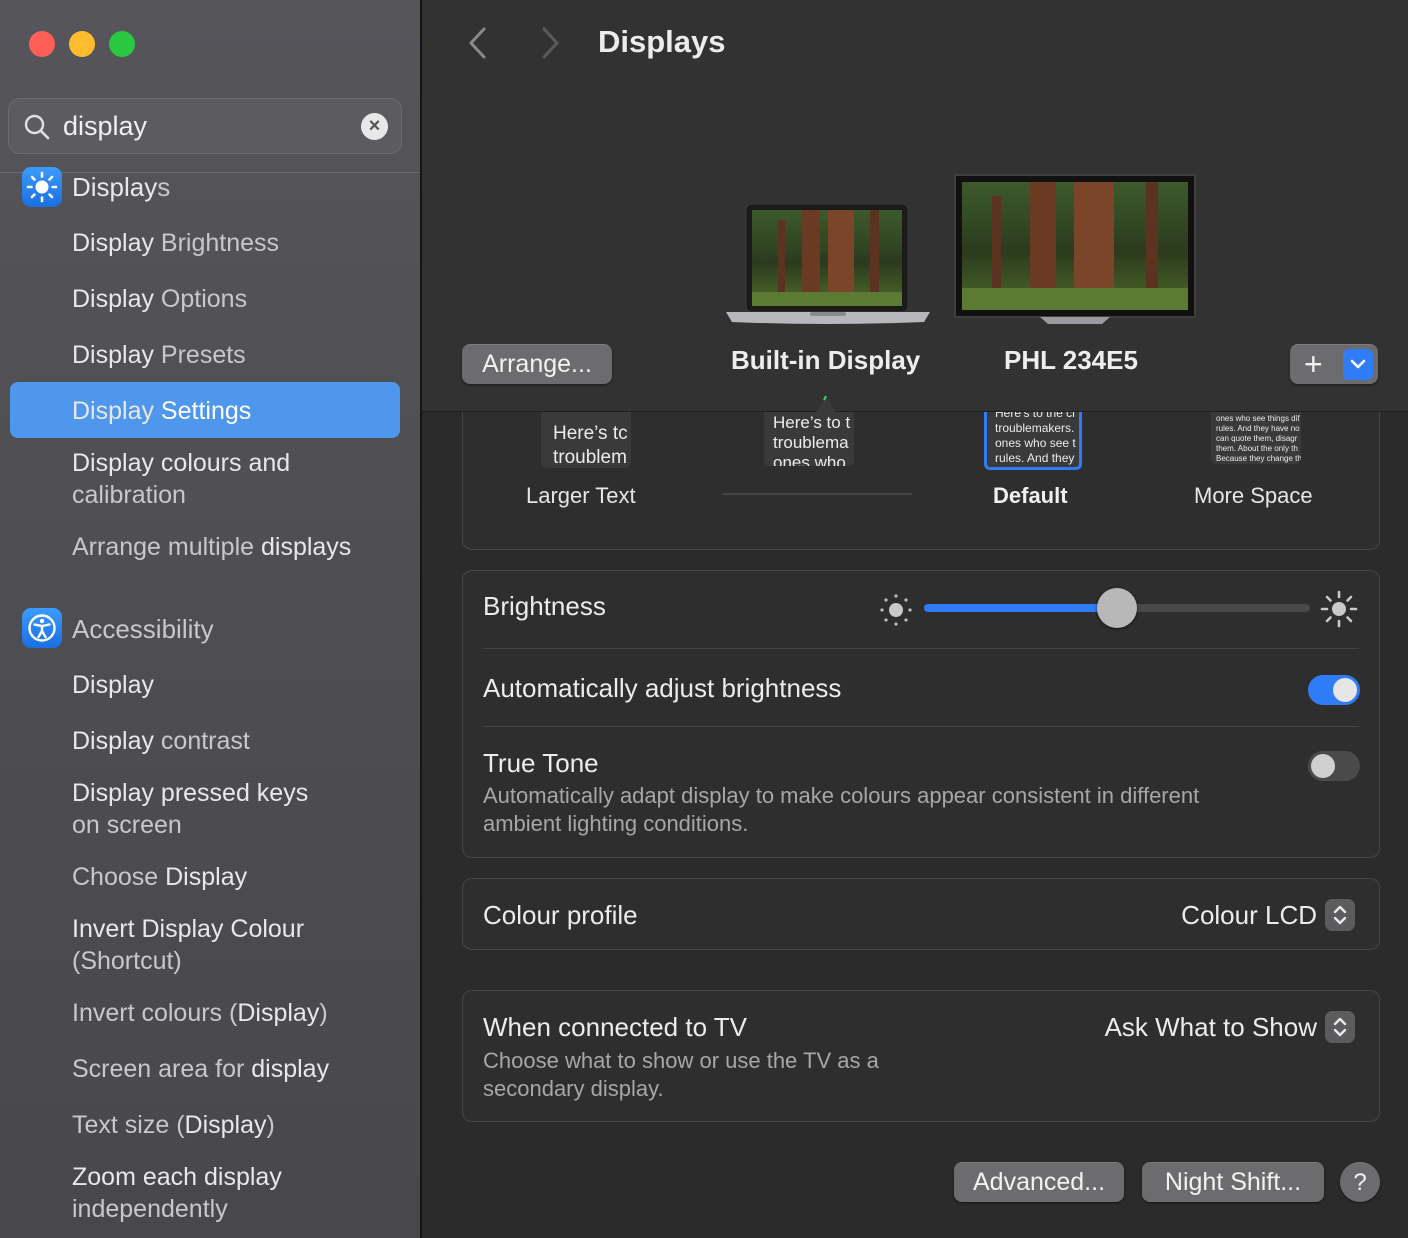 This screenshot has height=1238, width=1408. What do you see at coordinates (122, 44) in the screenshot?
I see `zoom-window-button` at bounding box center [122, 44].